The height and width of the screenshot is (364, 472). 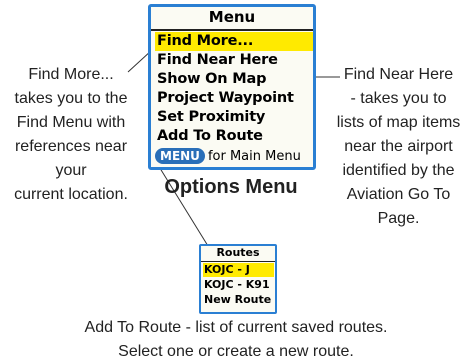 What do you see at coordinates (71, 122) in the screenshot?
I see `annotation-line: Find Menu with` at bounding box center [71, 122].